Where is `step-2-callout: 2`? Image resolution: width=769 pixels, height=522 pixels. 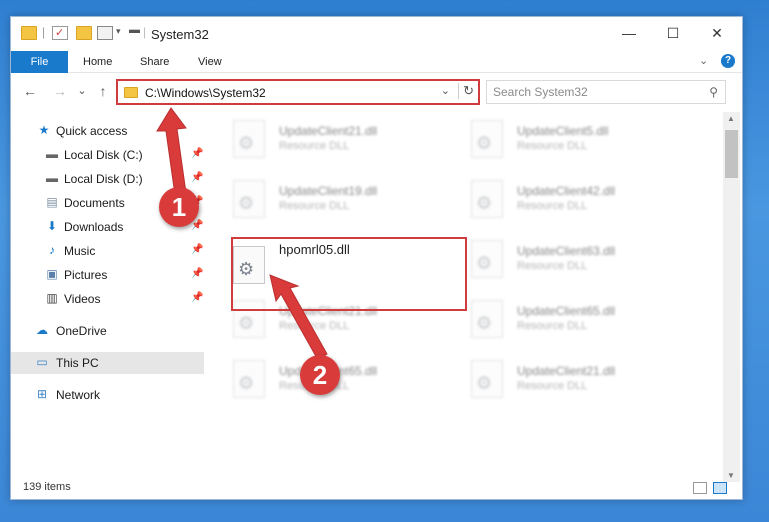 step-2-callout: 2 is located at coordinates (320, 375).